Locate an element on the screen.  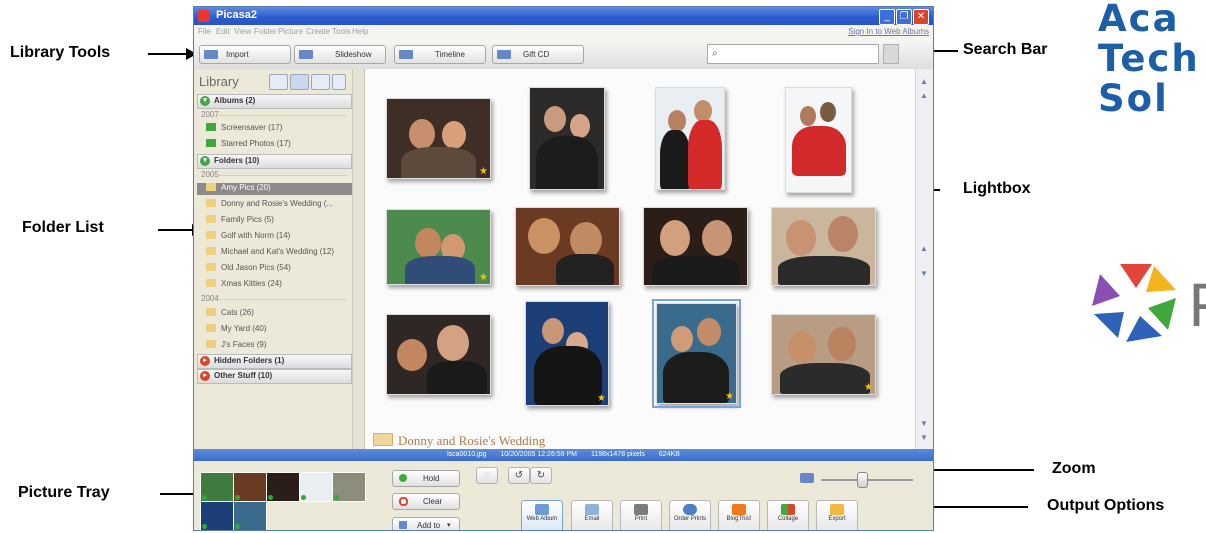
order-prints-icon is located at coordinates (690, 509).